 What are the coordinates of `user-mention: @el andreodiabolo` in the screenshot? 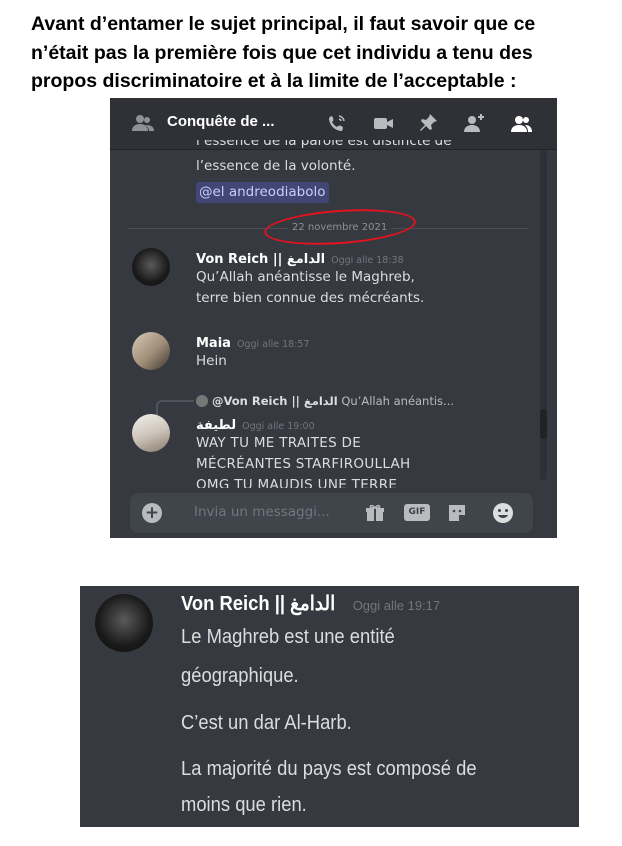 It's located at (262, 192).